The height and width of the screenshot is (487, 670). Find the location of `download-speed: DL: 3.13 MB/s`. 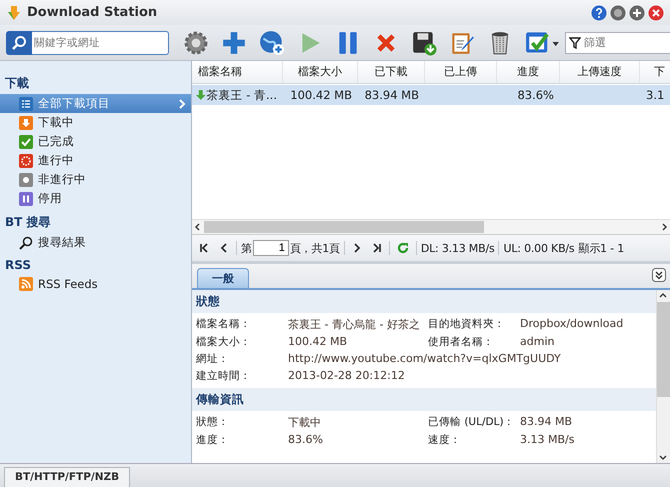

download-speed: DL: 3.13 MB/s is located at coordinates (457, 248).